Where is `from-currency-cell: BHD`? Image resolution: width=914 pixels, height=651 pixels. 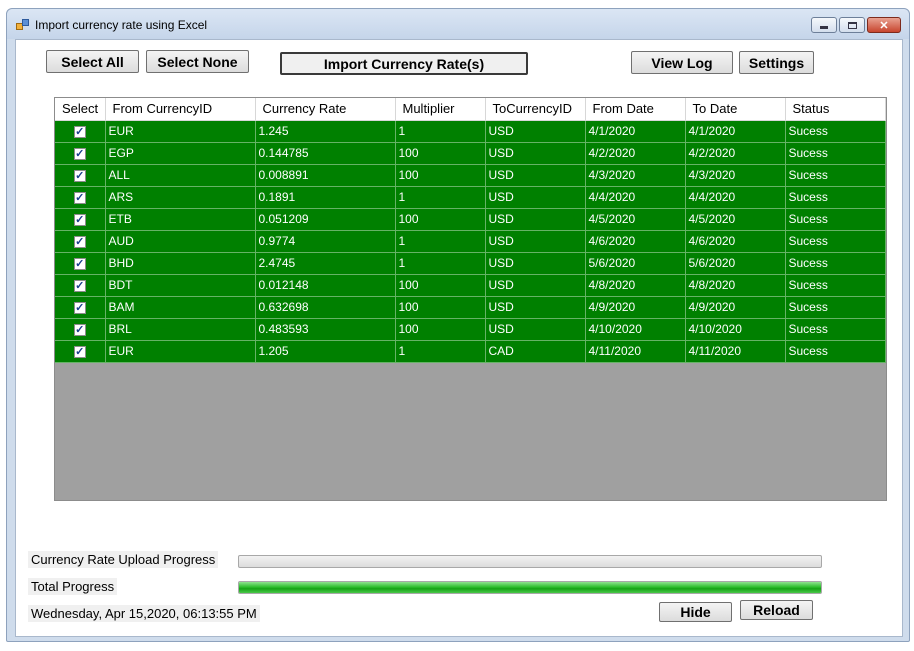 from-currency-cell: BHD is located at coordinates (180, 263).